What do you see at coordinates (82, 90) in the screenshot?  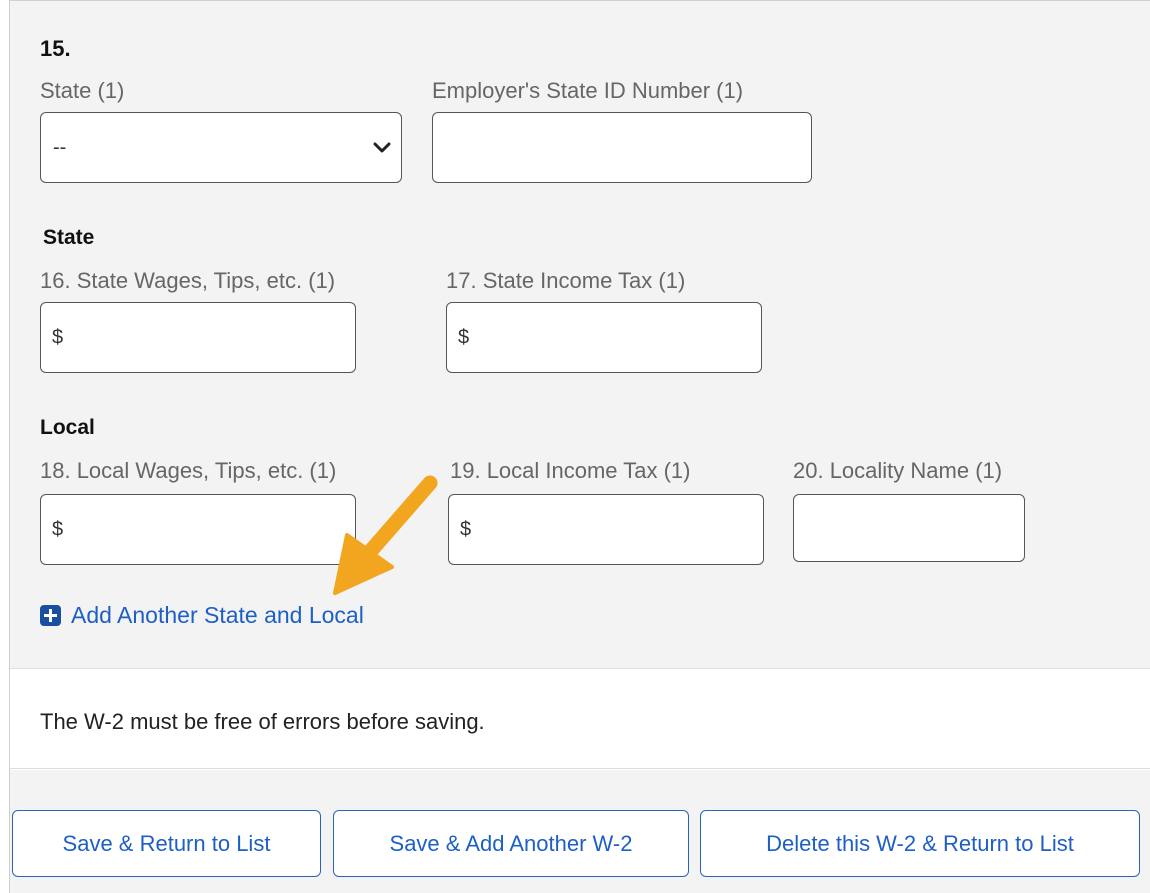 I see `state-label: State (1)` at bounding box center [82, 90].